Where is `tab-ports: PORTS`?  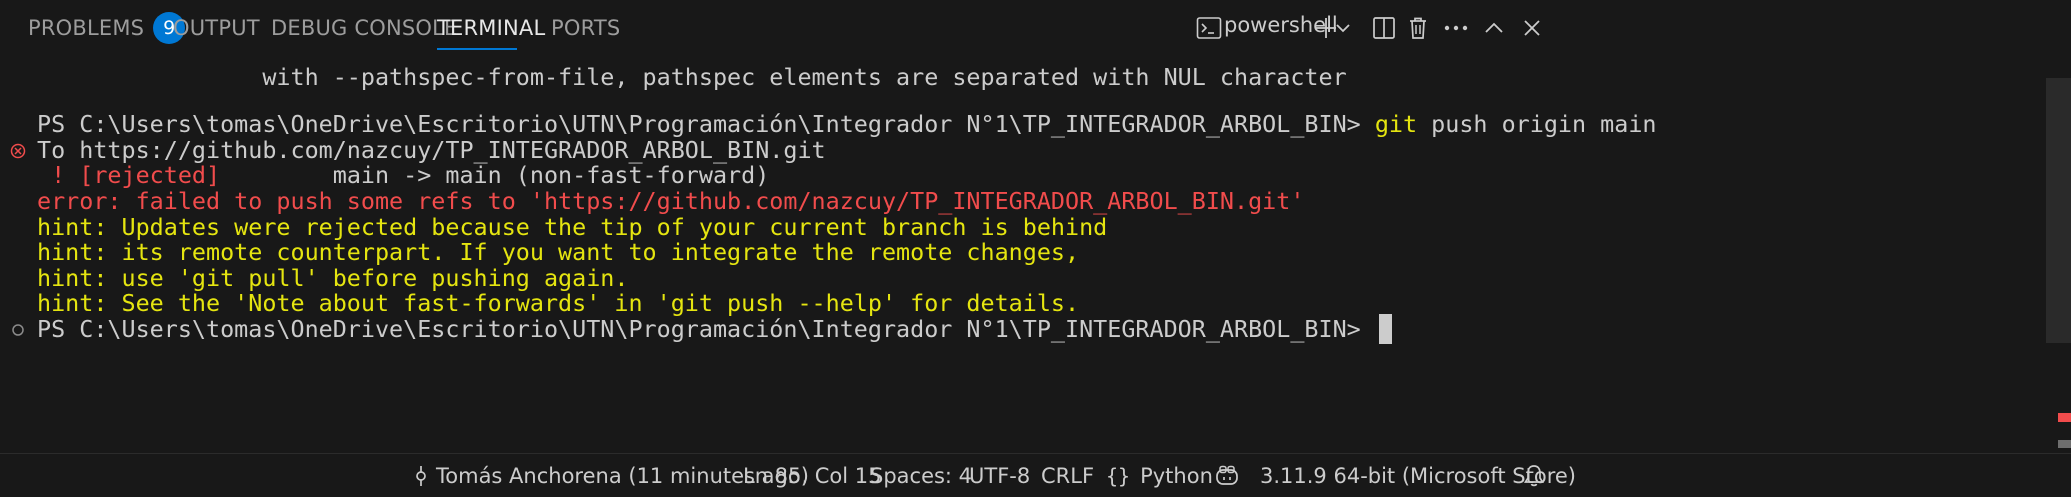
tab-ports: PORTS is located at coordinates (585, 28).